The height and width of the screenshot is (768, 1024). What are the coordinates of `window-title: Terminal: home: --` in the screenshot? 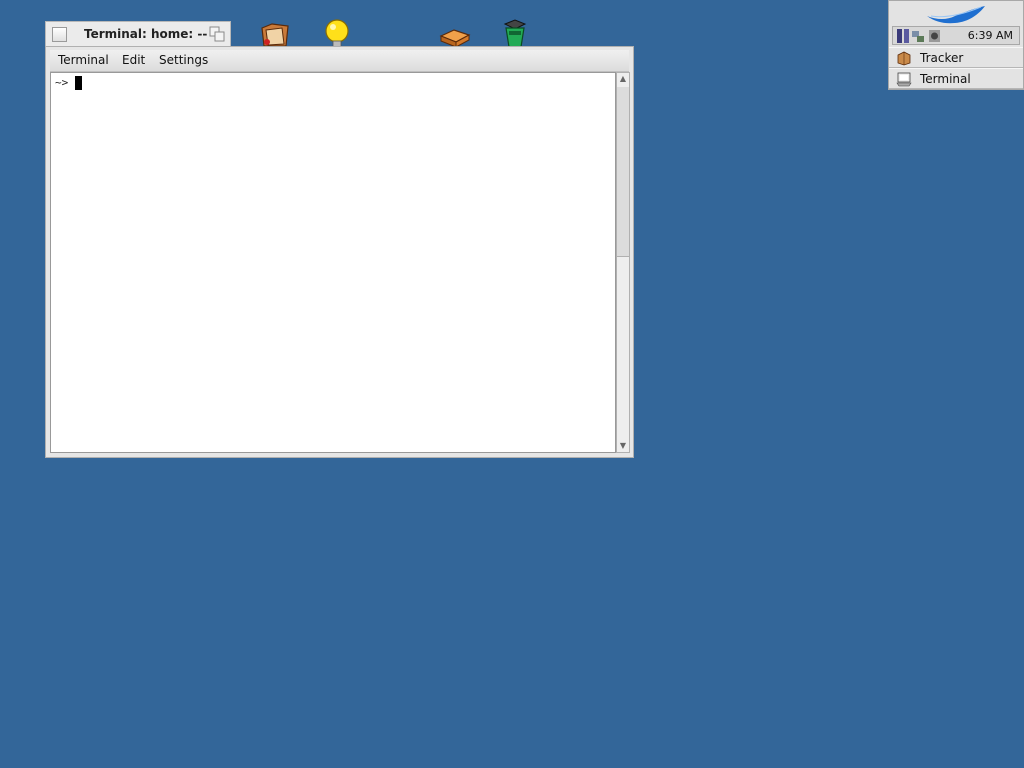 It's located at (146, 34).